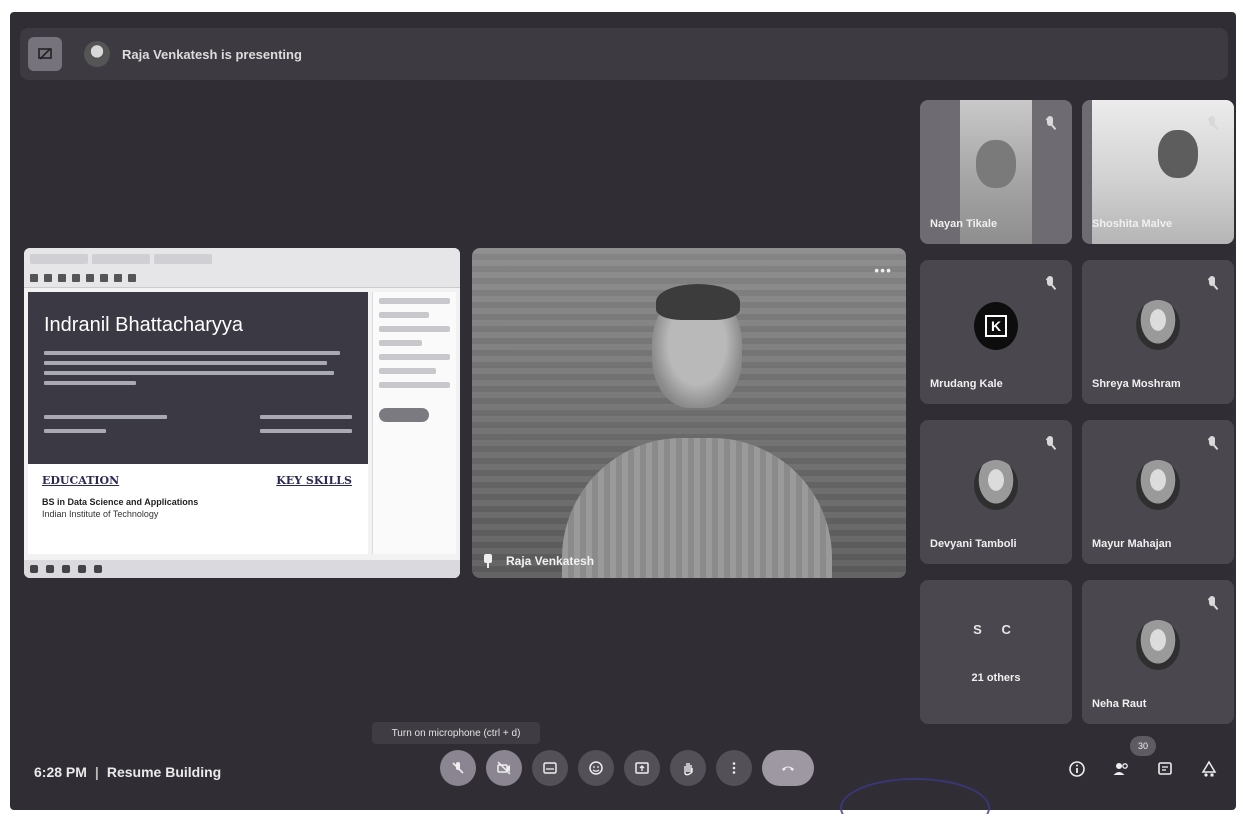  I want to click on participant-name: Neha Raut, so click(1119, 704).